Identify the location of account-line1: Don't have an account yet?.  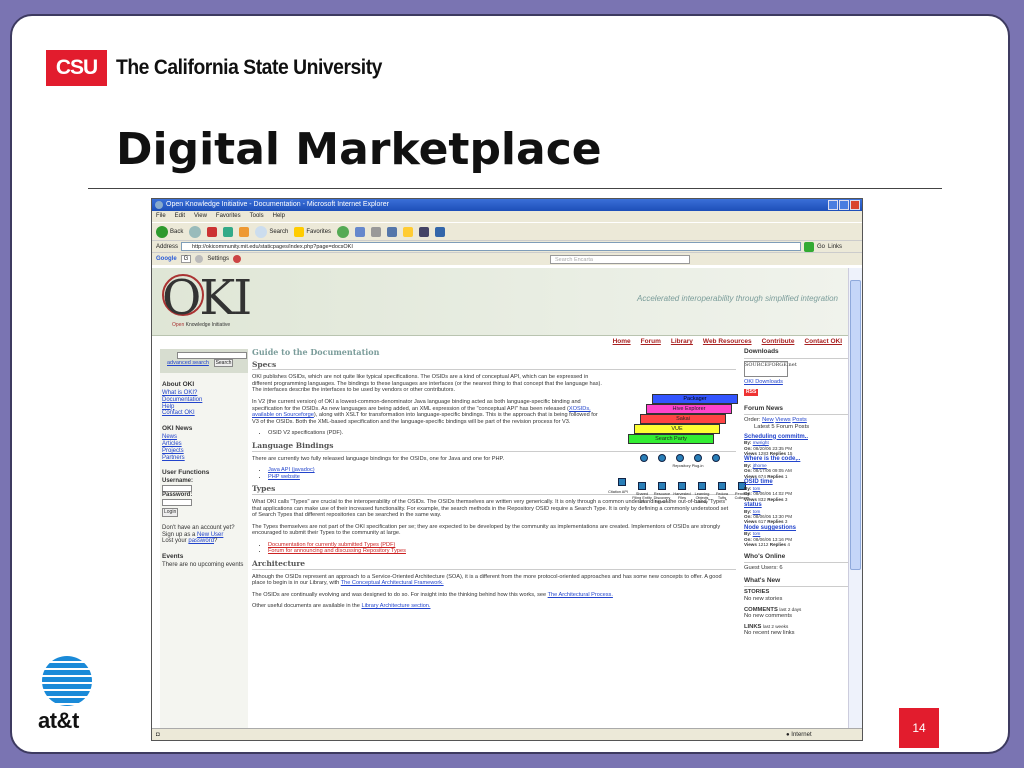
(198, 527).